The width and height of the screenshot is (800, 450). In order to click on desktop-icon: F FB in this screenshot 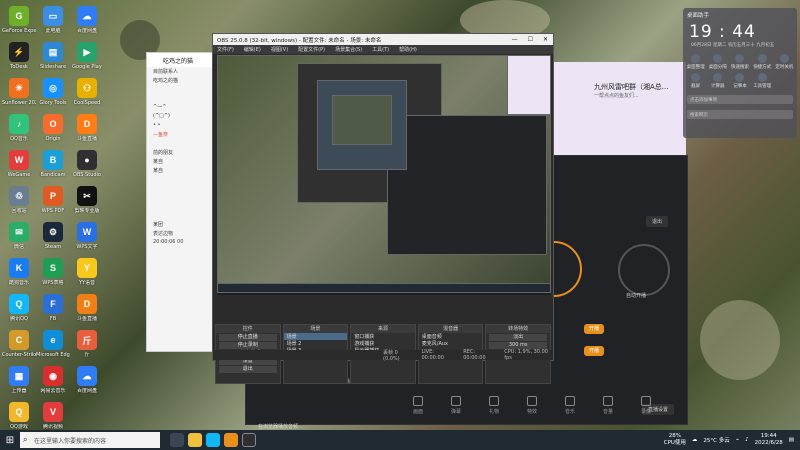, I will do `click(53, 308)`.